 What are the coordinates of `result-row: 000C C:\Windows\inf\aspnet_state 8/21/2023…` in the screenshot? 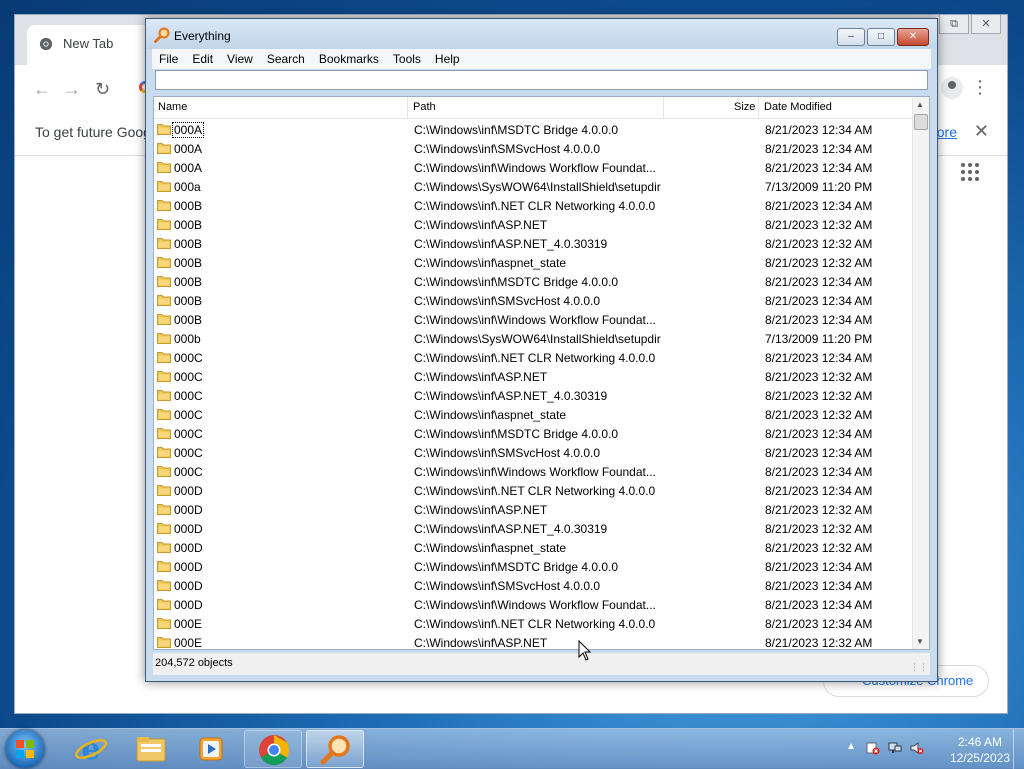 It's located at (533, 414).